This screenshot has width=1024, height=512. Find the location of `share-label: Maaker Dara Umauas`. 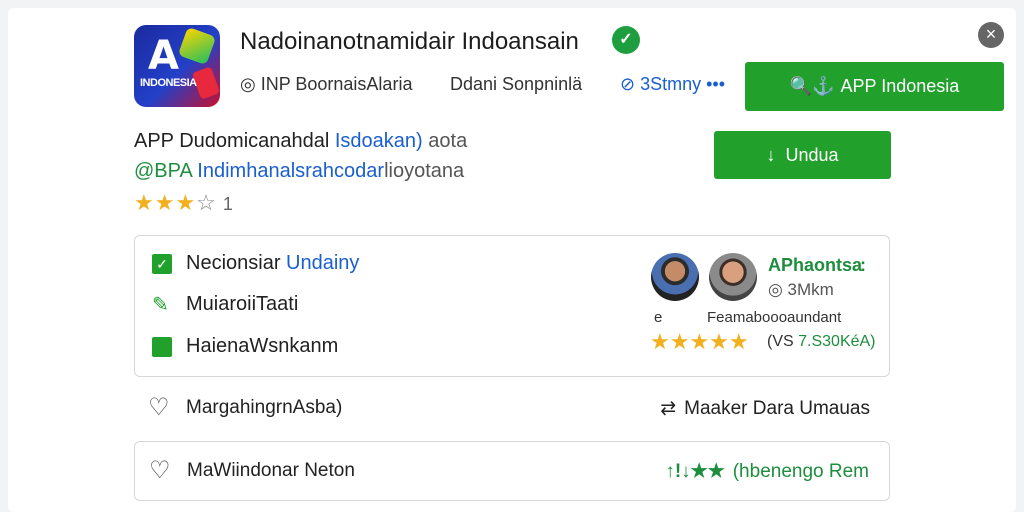

share-label: Maaker Dara Umauas is located at coordinates (777, 408).